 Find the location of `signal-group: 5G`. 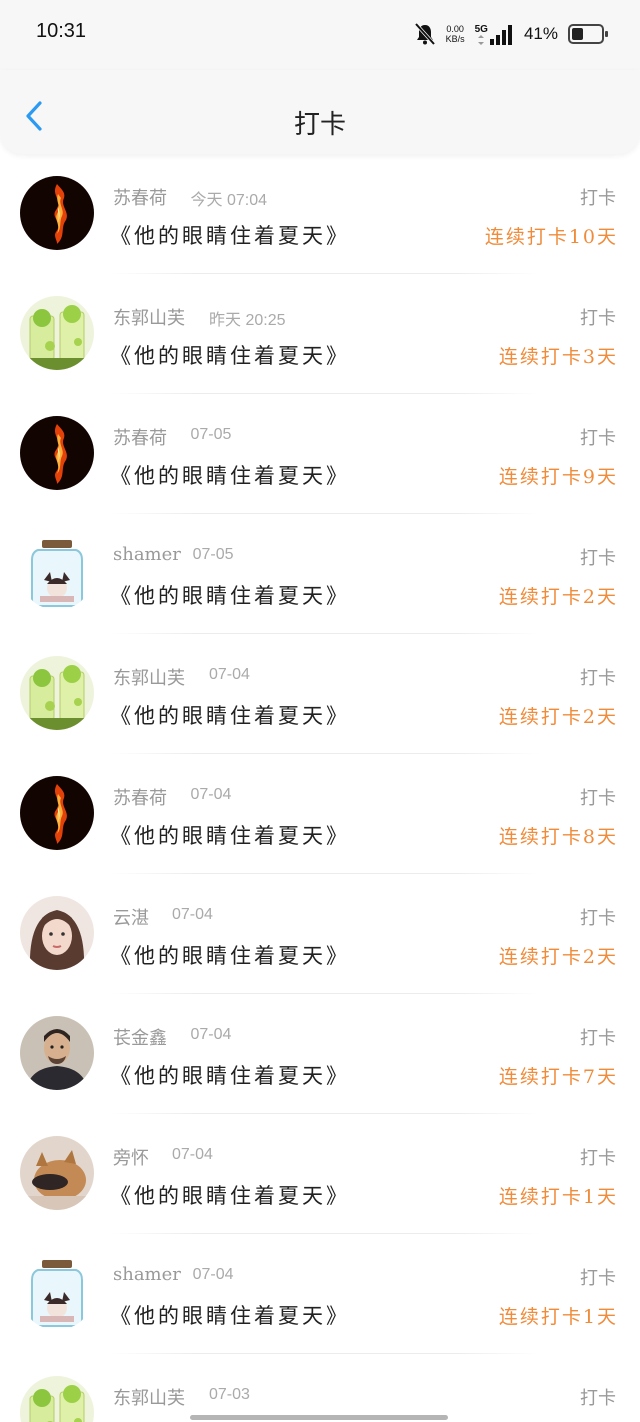

signal-group: 5G is located at coordinates (494, 34).